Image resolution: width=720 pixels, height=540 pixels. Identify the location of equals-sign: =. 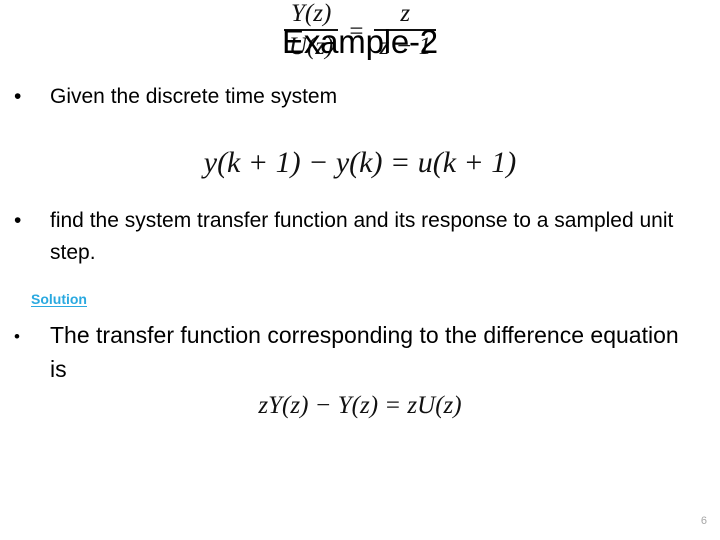
(356, 31).